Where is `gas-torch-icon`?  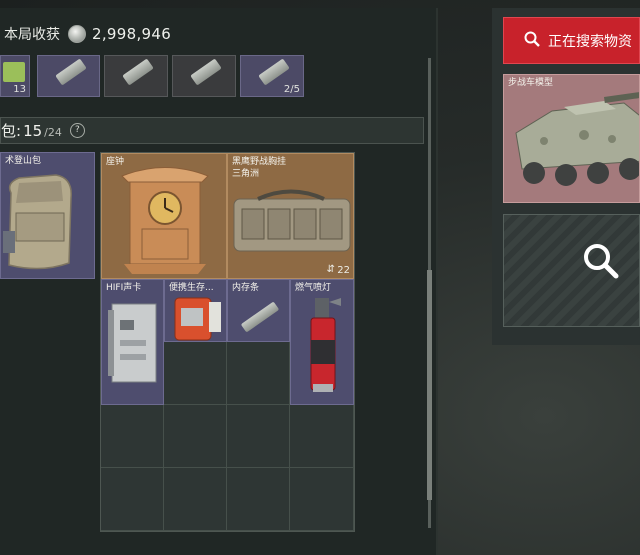
gas-torch-icon is located at coordinates (325, 345).